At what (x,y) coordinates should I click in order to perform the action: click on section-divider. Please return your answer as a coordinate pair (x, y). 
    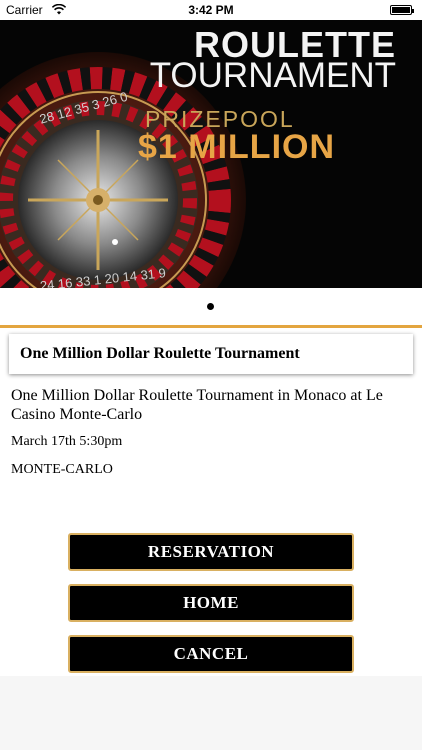
    Looking at the image, I should click on (211, 326).